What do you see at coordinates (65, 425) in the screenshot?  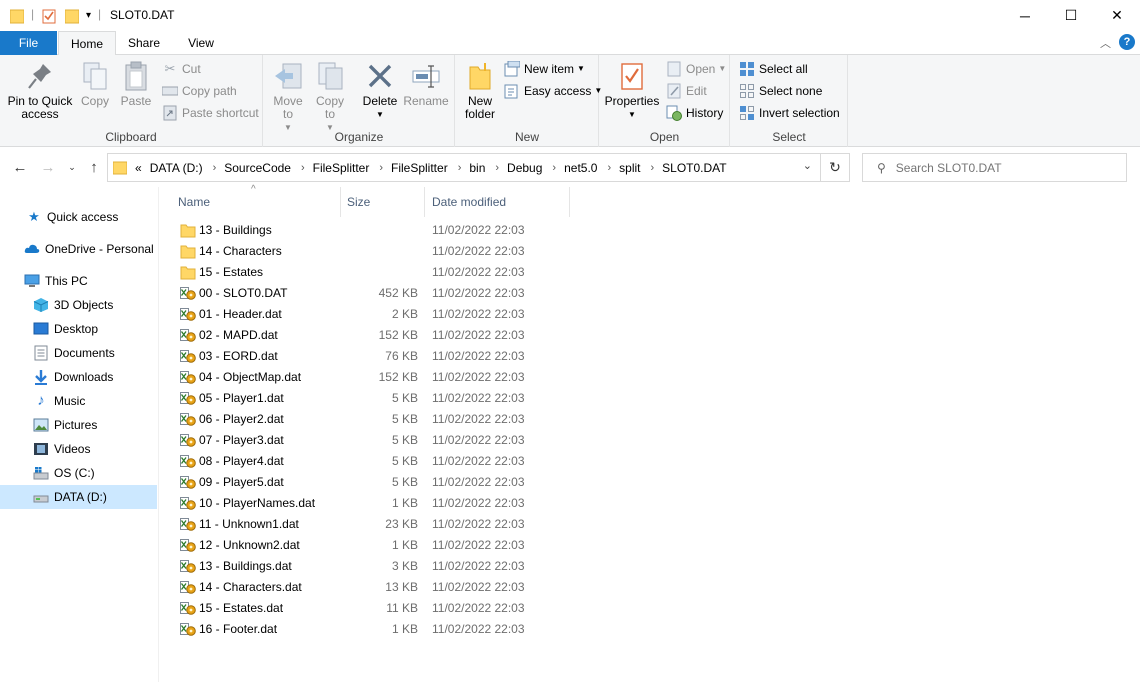 I see `nav-pictures: Pictures` at bounding box center [65, 425].